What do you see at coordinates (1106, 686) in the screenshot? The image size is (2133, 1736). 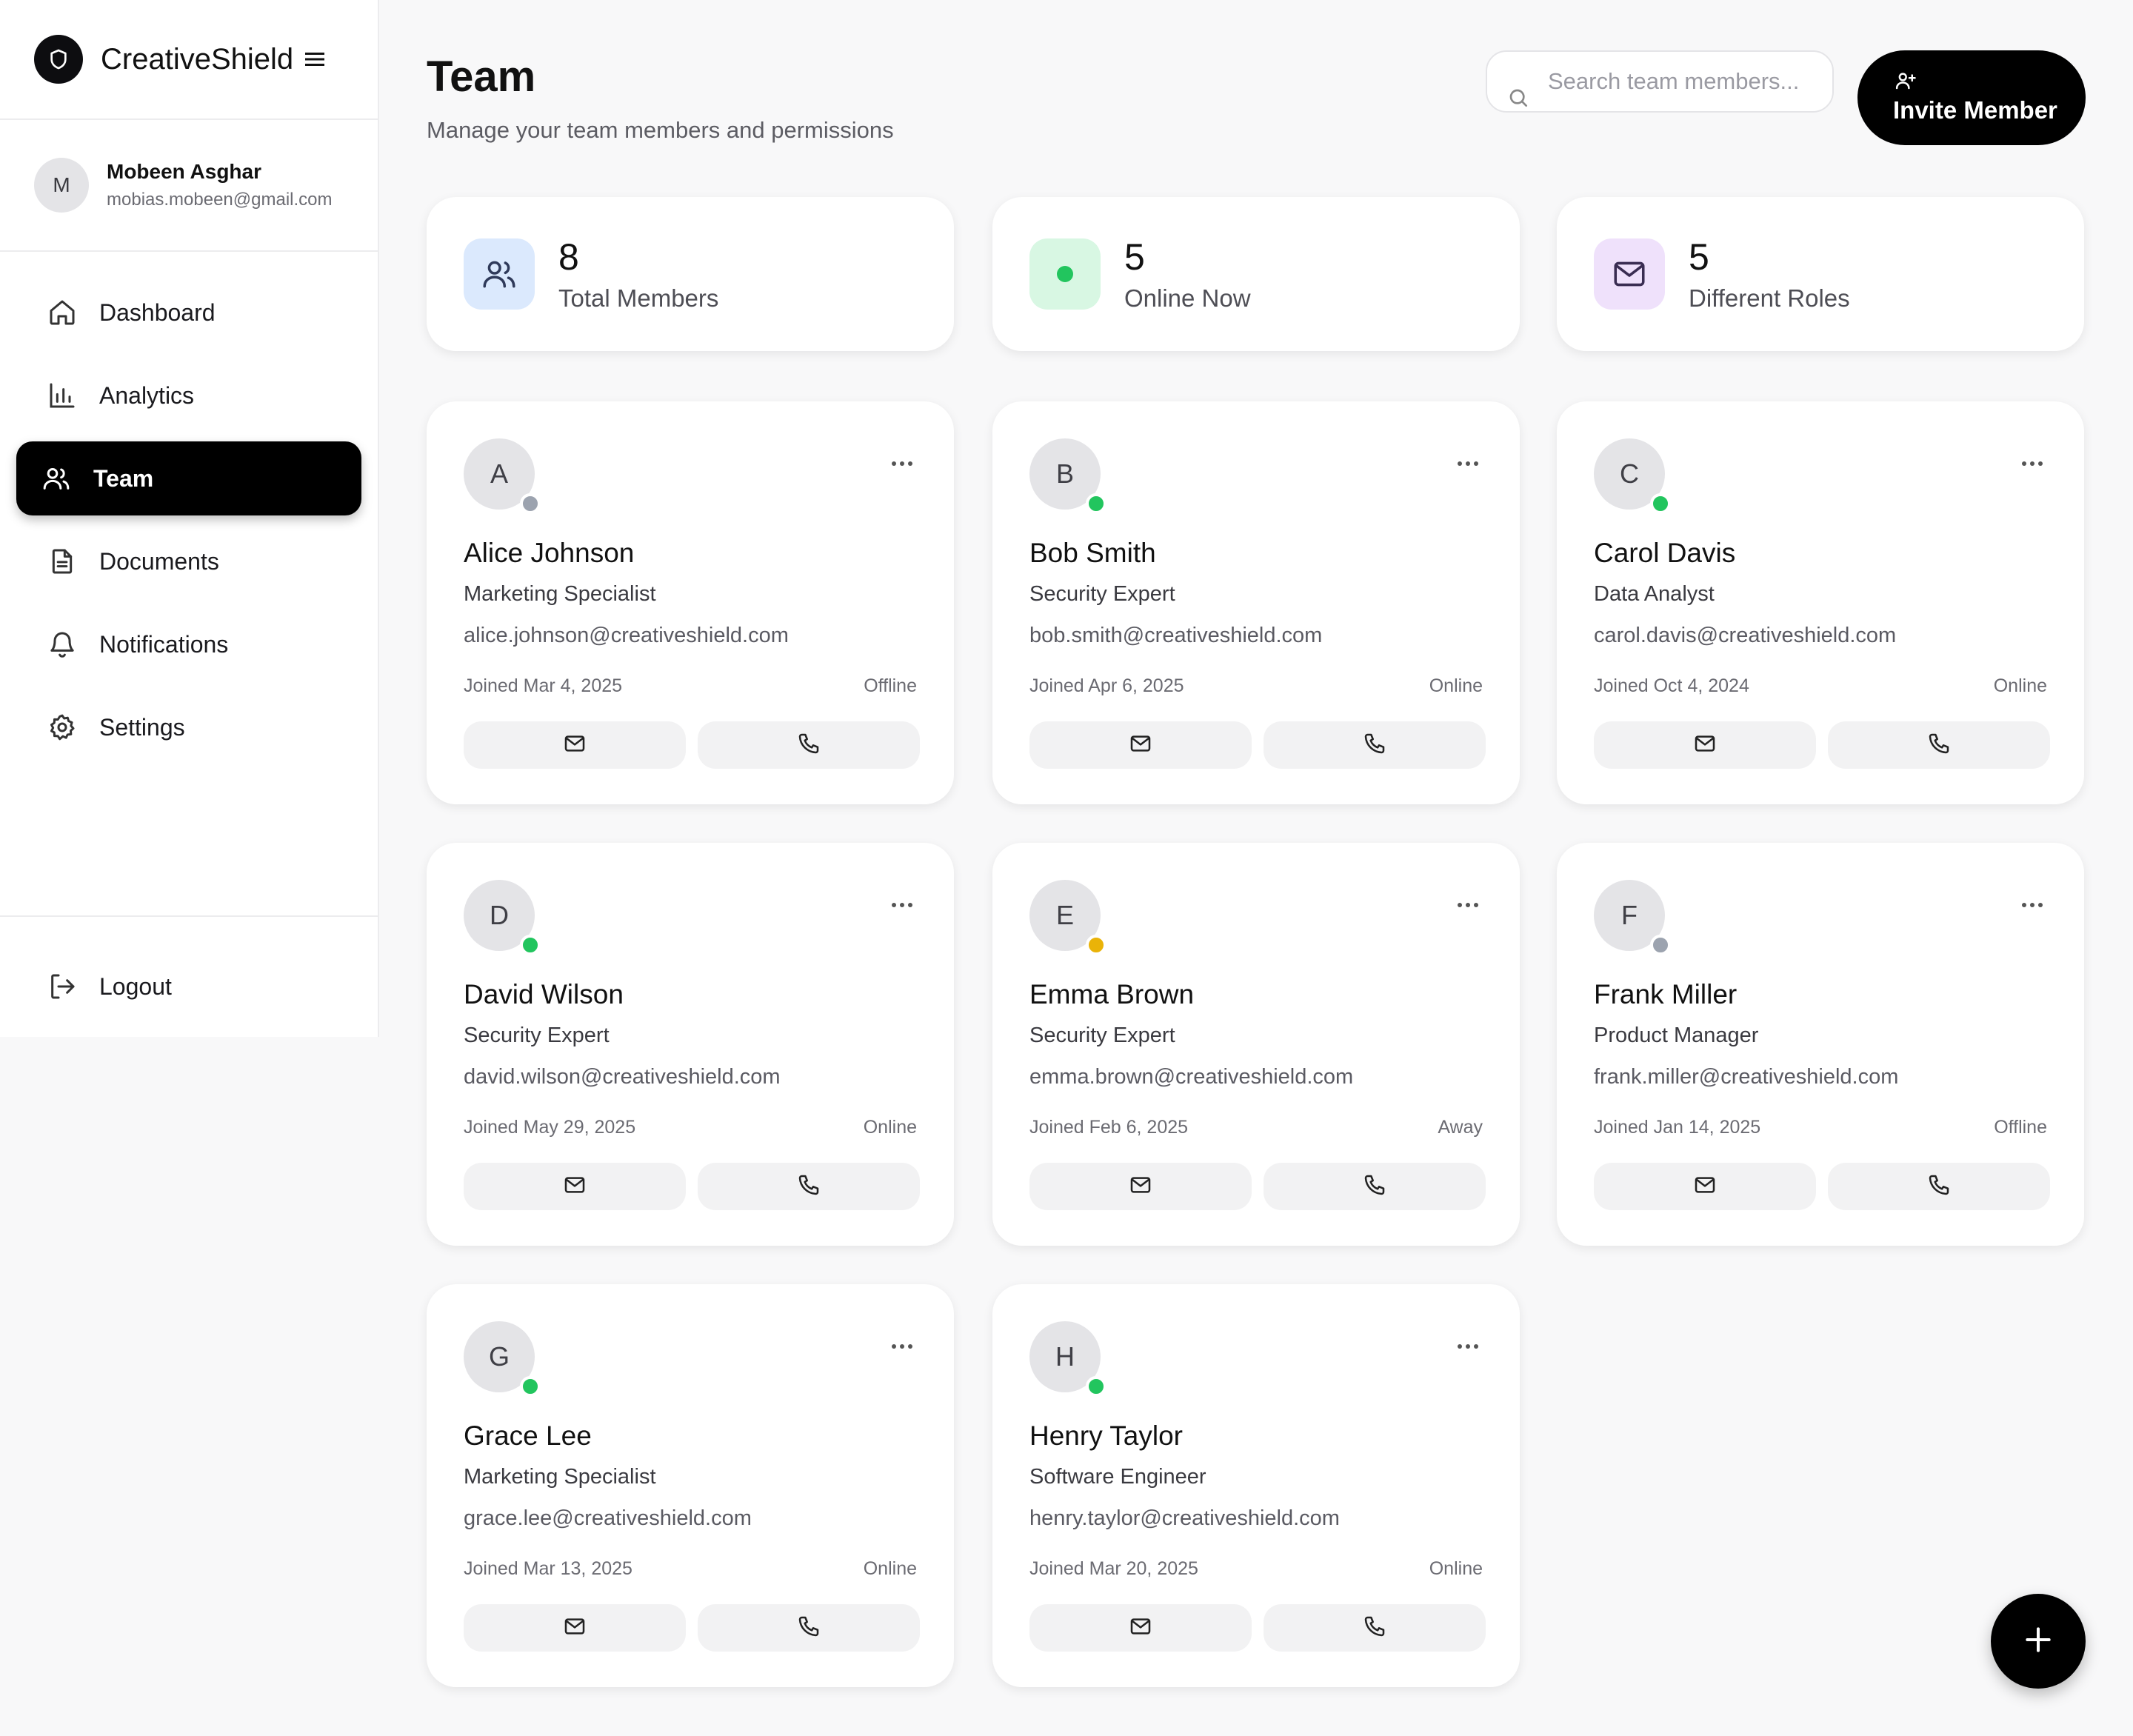 I see `member-joined-date: Joined Apr 6, 2025` at bounding box center [1106, 686].